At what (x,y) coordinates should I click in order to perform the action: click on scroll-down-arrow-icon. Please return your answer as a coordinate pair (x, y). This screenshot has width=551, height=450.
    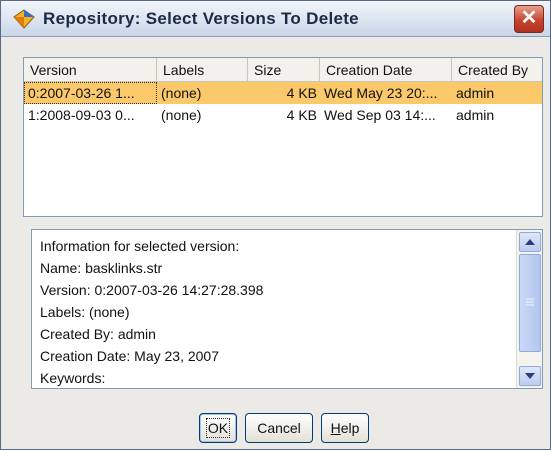
    Looking at the image, I should click on (530, 376).